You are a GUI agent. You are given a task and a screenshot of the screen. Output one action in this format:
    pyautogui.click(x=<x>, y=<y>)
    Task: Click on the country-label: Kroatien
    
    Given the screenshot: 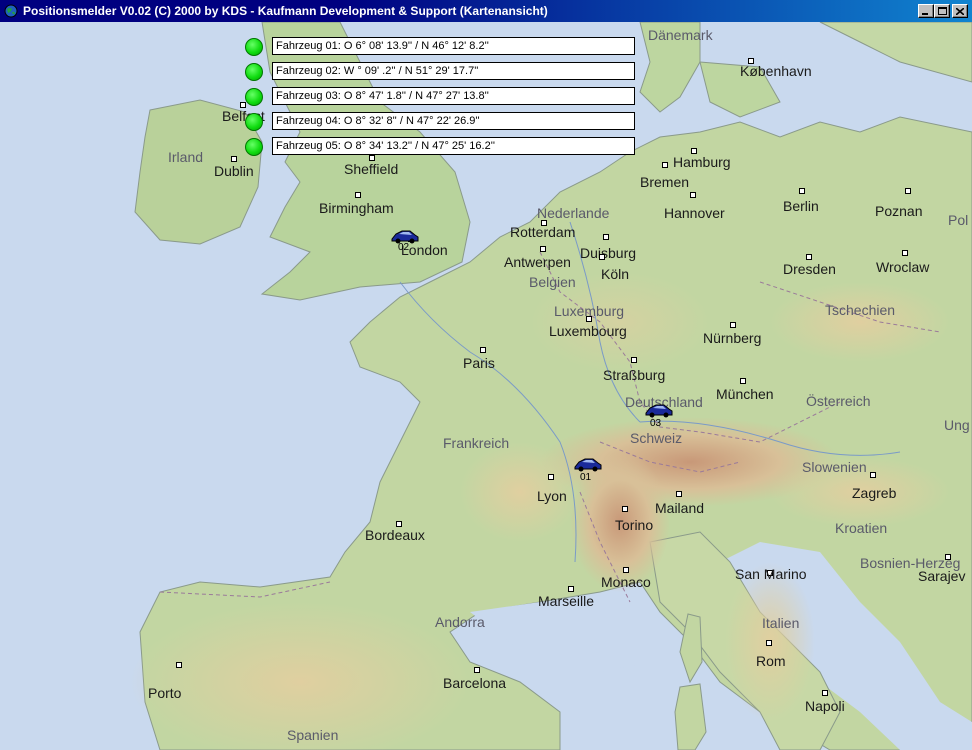 What is the action you would take?
    pyautogui.click(x=861, y=528)
    